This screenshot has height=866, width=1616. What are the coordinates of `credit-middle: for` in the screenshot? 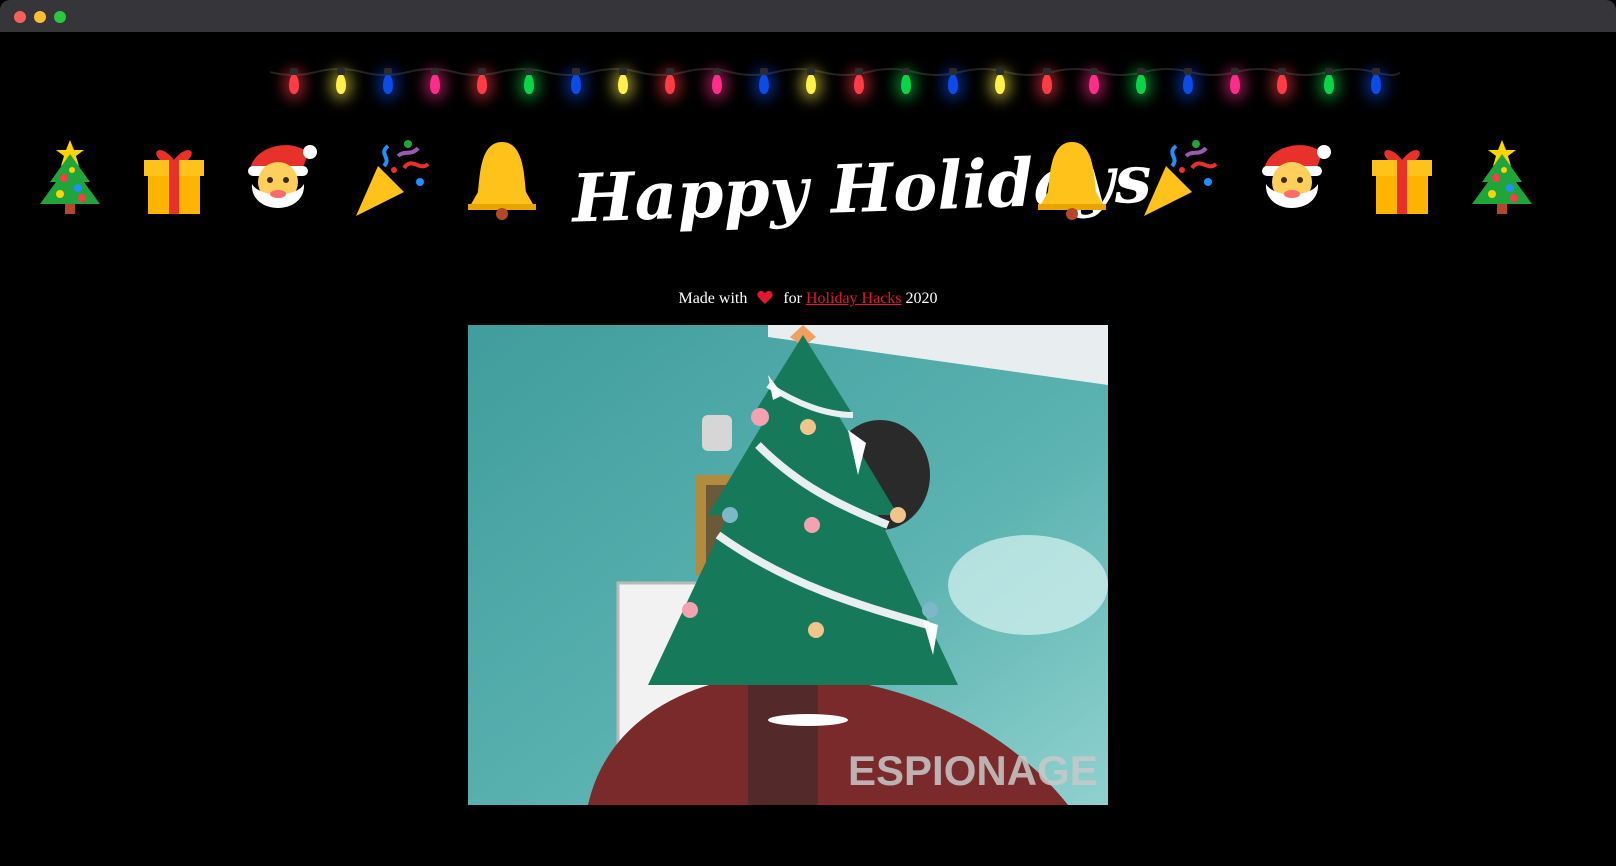 It's located at (792, 298).